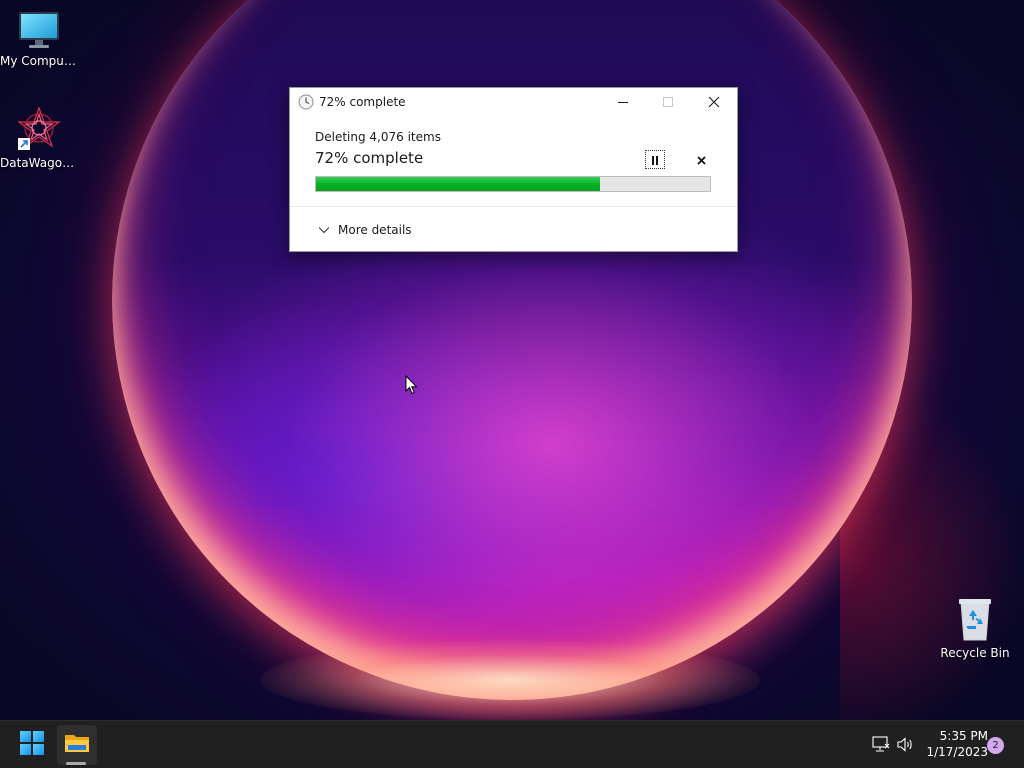 This screenshot has width=1024, height=768. I want to click on pause-icon, so click(655, 159).